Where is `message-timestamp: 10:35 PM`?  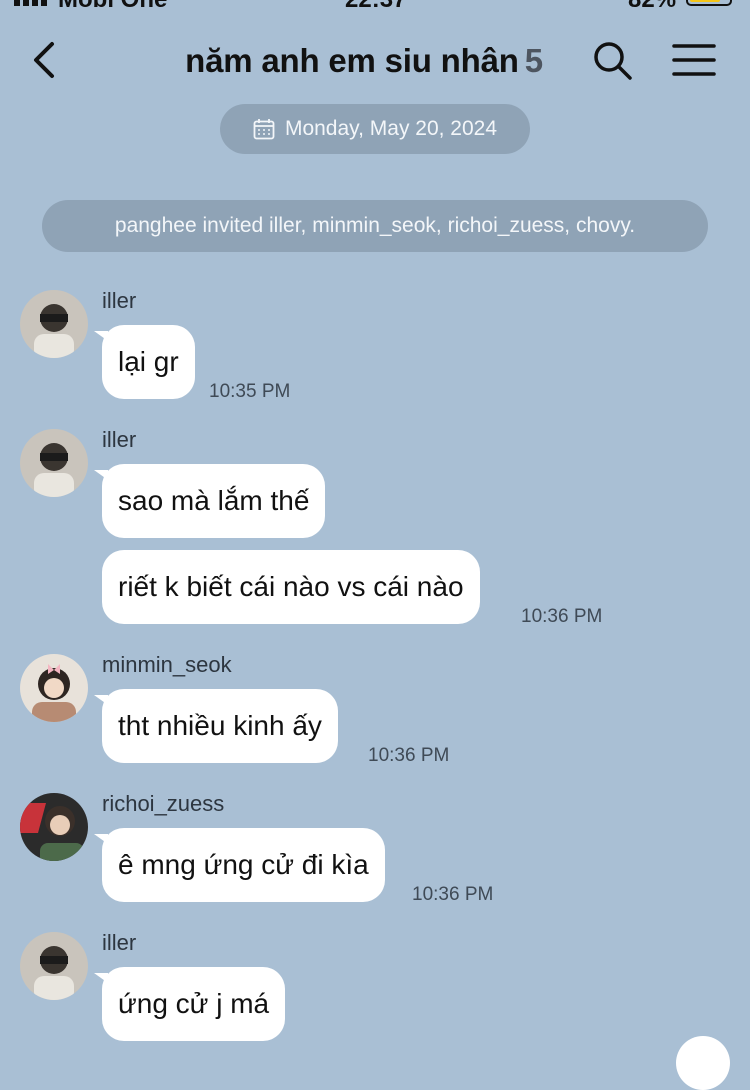
message-timestamp: 10:35 PM is located at coordinates (250, 391).